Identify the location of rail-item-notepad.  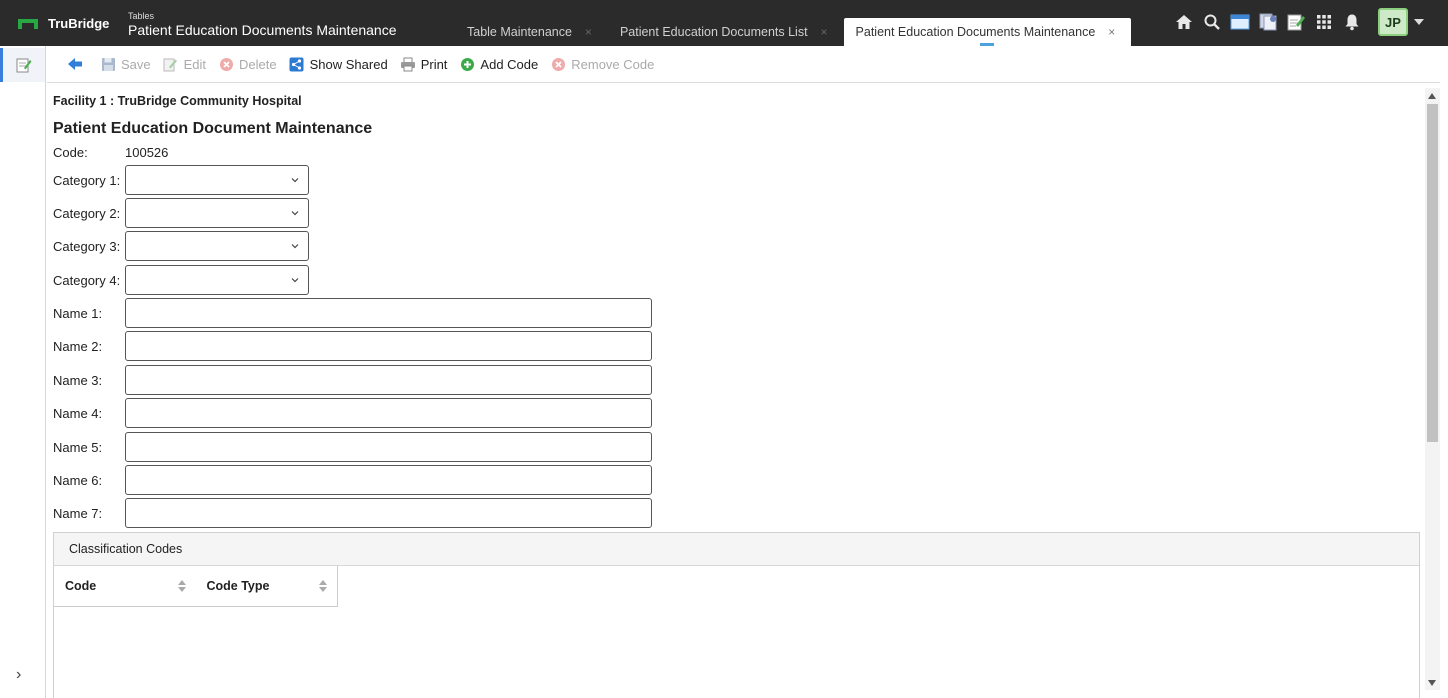
(22, 65).